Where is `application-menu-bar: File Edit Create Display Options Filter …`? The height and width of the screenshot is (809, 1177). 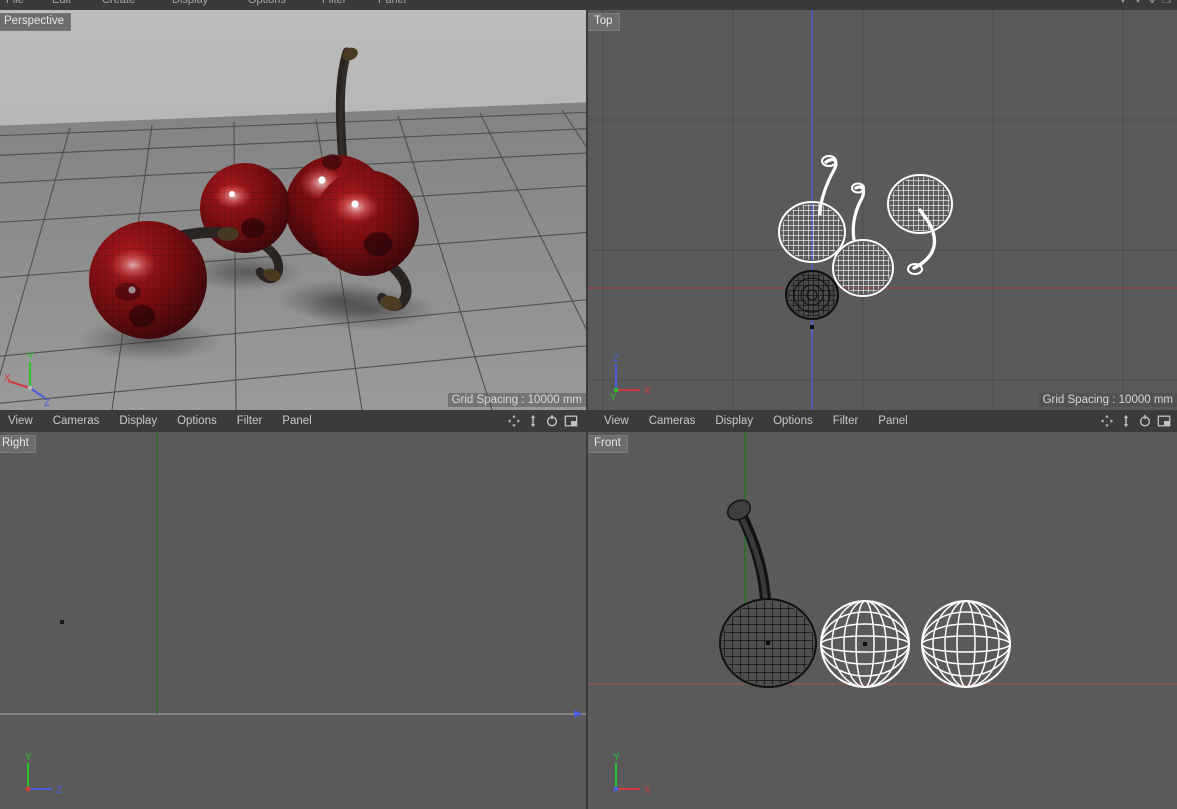
application-menu-bar: File Edit Create Display Options Filter … is located at coordinates (588, 5).